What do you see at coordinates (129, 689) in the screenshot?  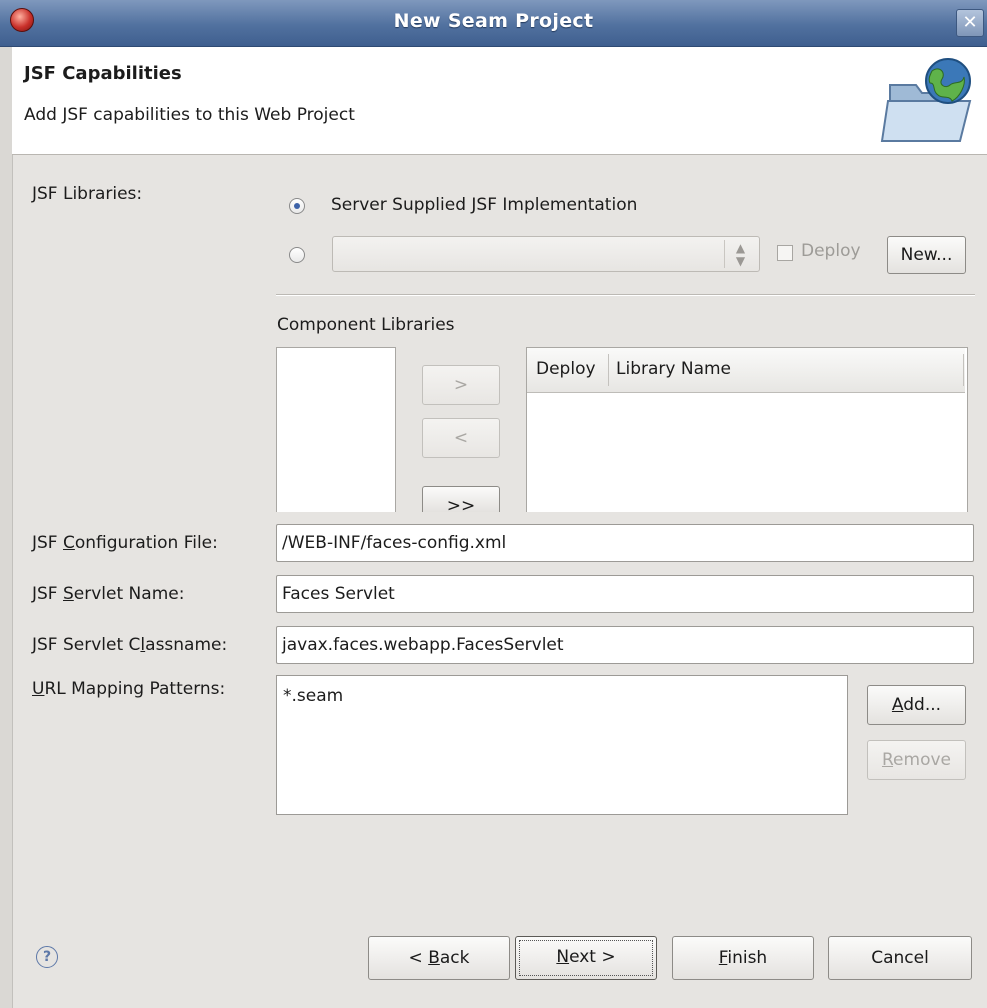 I see `url-mapping-label: URL Mapping Patterns:` at bounding box center [129, 689].